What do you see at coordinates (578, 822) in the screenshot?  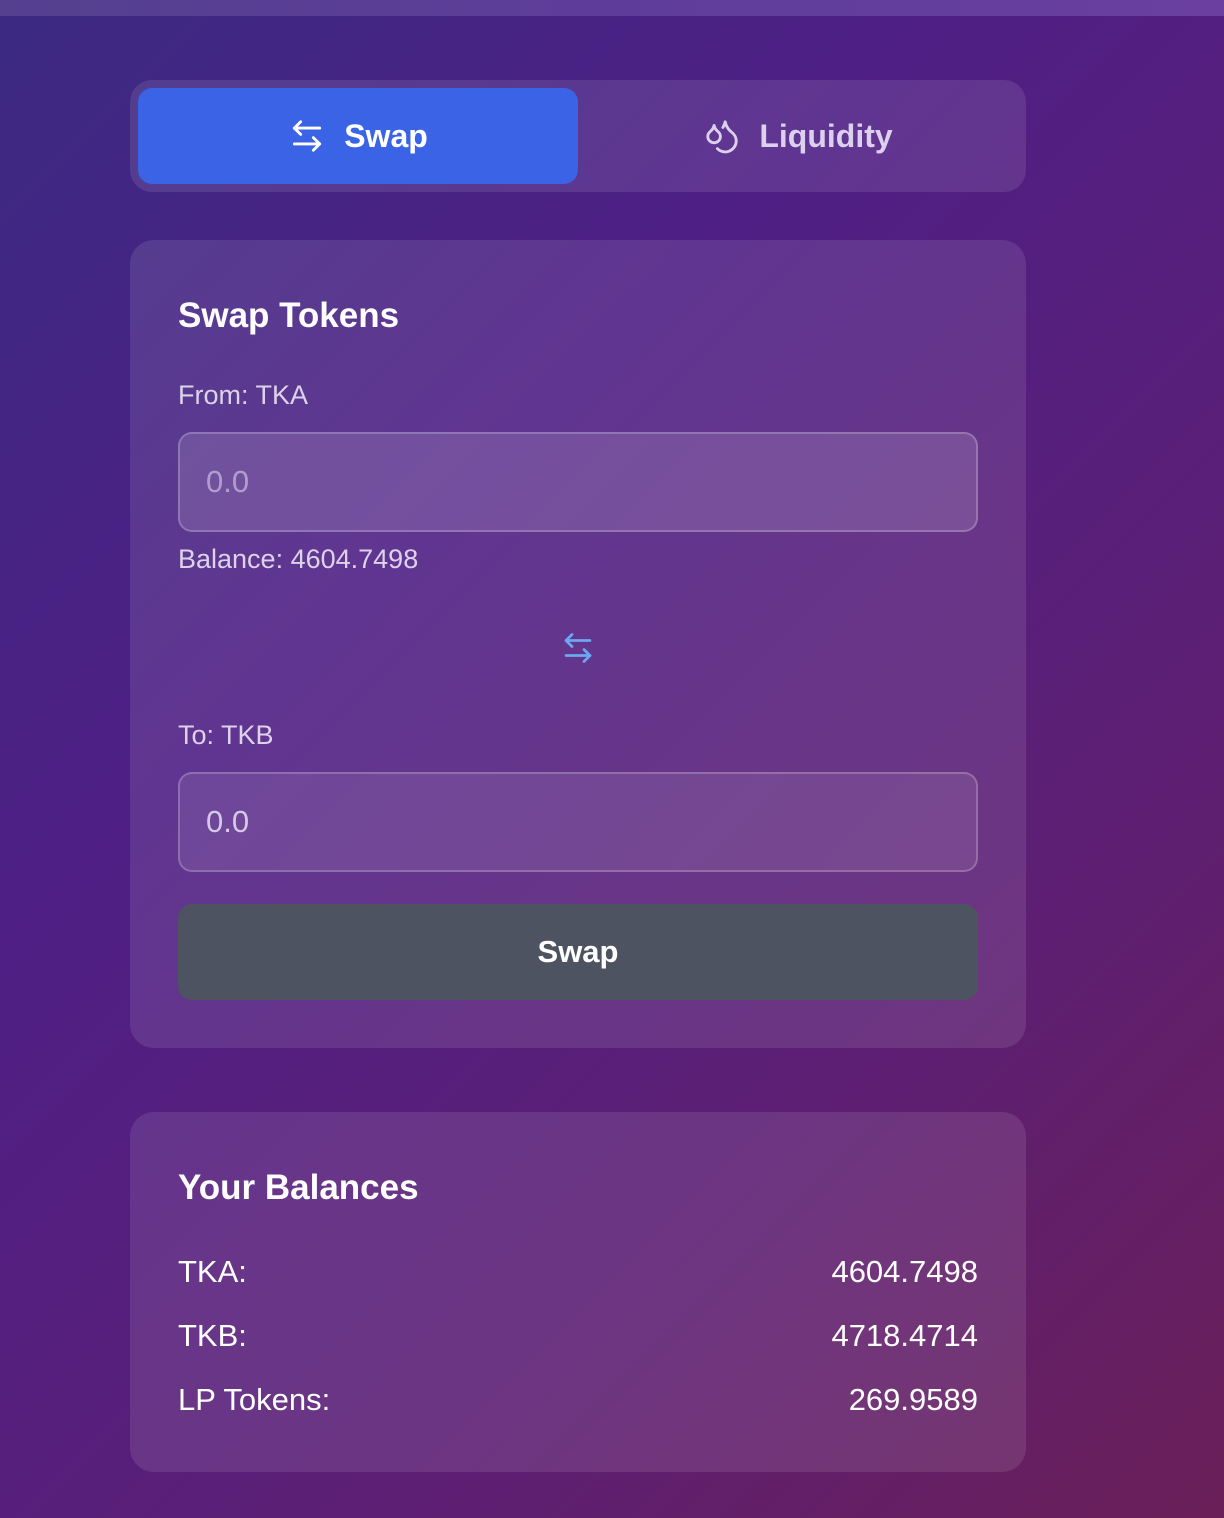 I see `to-amount-input` at bounding box center [578, 822].